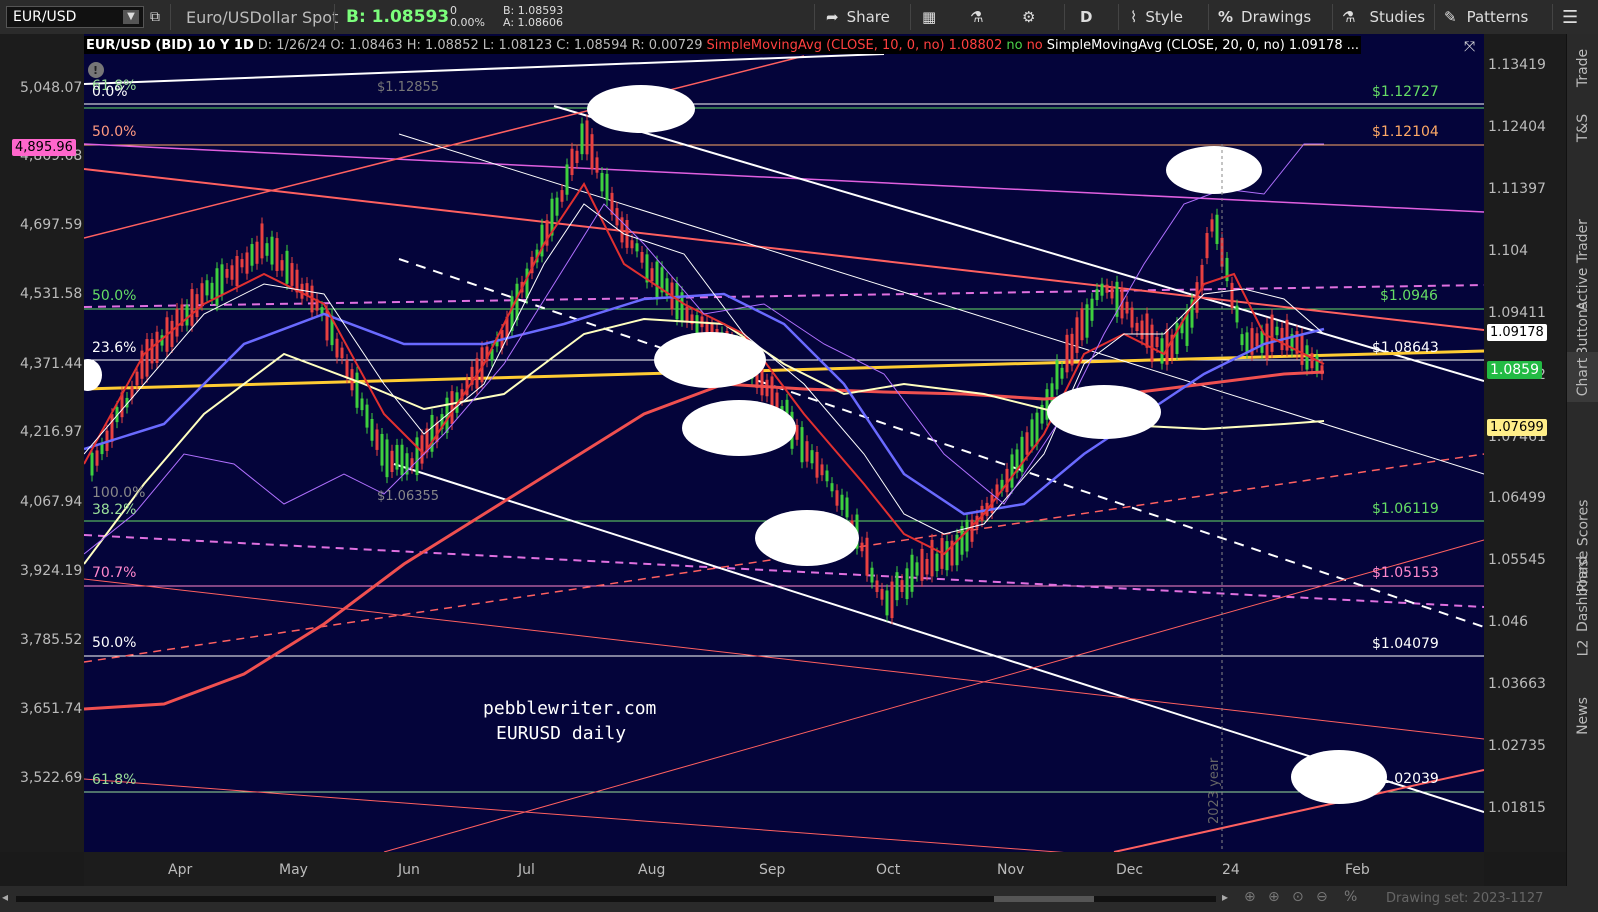 The width and height of the screenshot is (1598, 912). What do you see at coordinates (1392, 17) in the screenshot?
I see `studies-button: ⚗ Studies` at bounding box center [1392, 17].